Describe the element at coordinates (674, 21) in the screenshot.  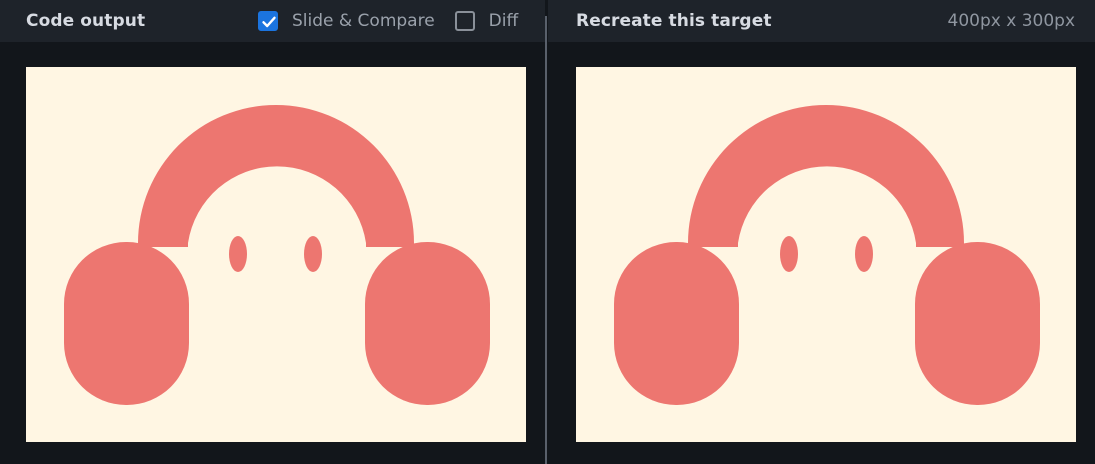
I see `target-title: Recreate this target` at that location.